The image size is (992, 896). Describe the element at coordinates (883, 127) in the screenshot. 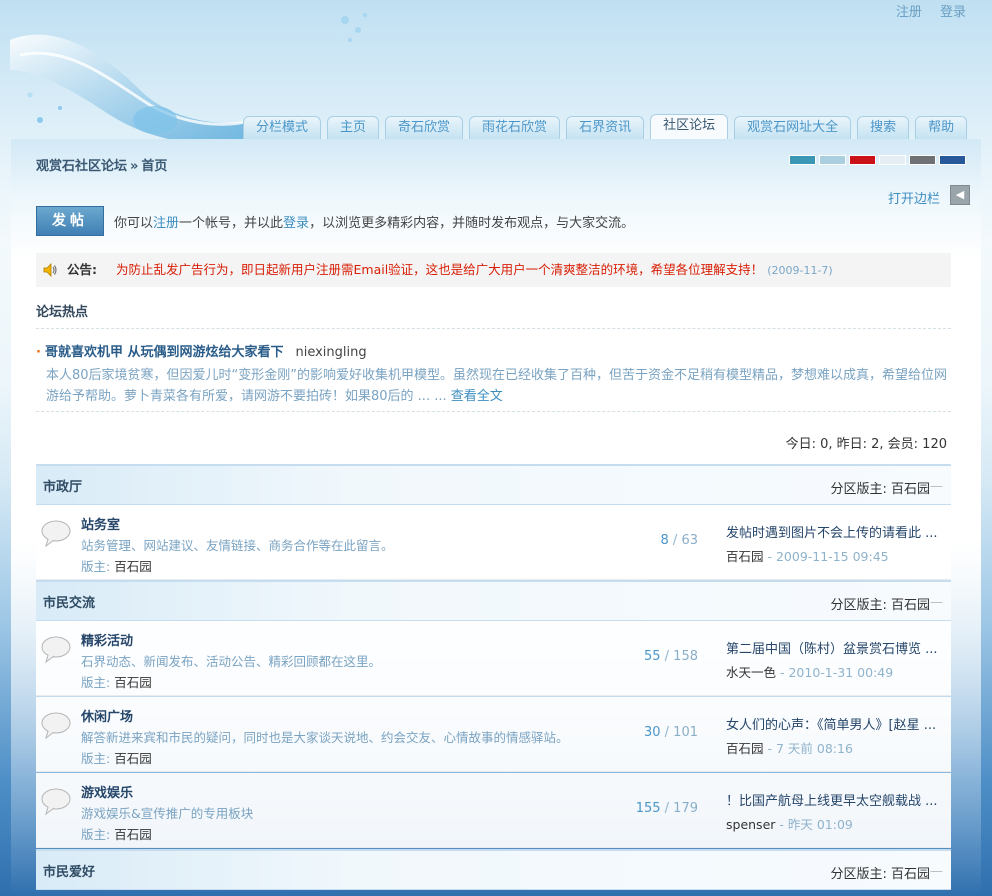

I see `tab-search: 搜索` at that location.